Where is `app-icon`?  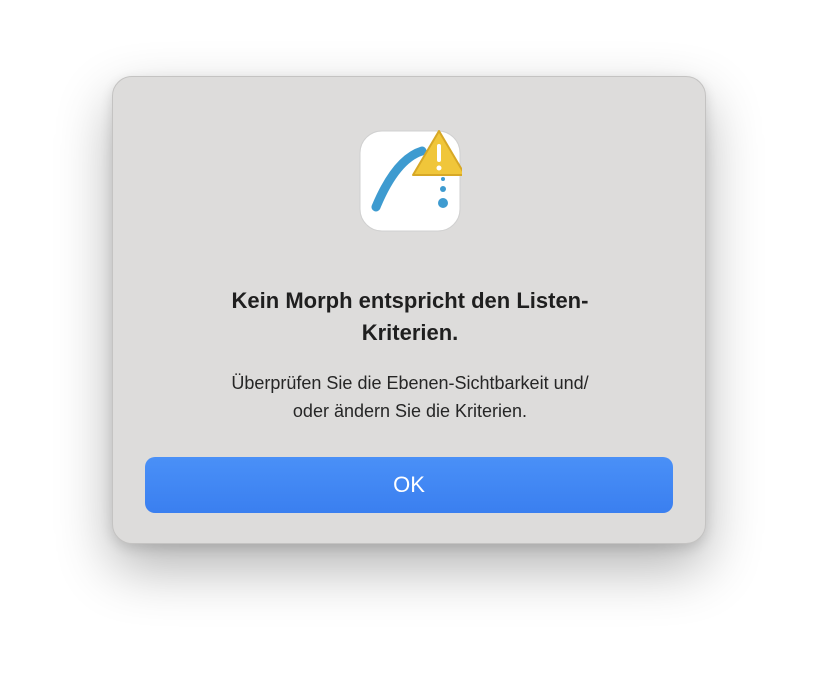
app-icon is located at coordinates (410, 181).